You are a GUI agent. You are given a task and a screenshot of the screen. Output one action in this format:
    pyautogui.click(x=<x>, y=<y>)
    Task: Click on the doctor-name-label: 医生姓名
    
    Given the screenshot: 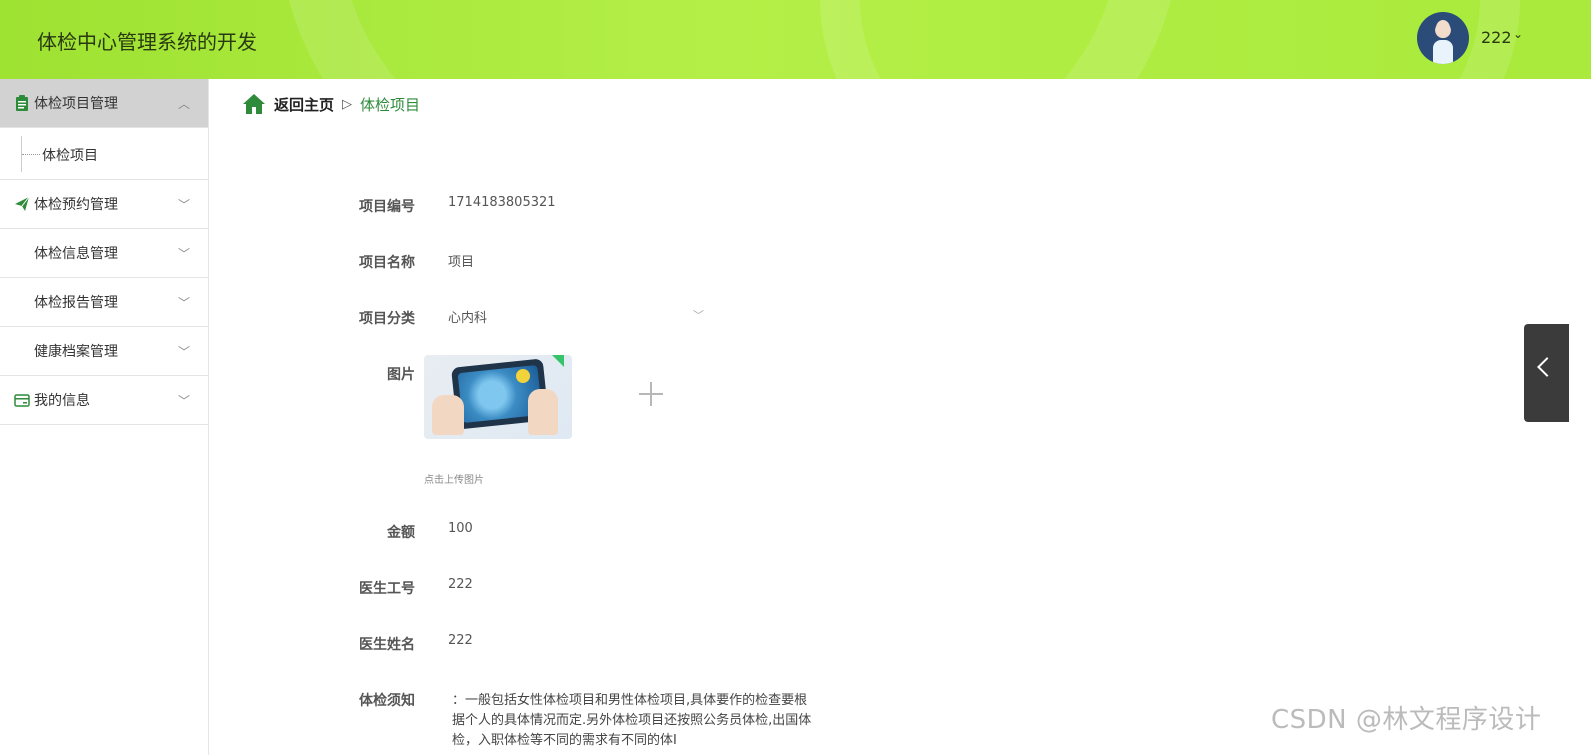 What is the action you would take?
    pyautogui.click(x=387, y=645)
    